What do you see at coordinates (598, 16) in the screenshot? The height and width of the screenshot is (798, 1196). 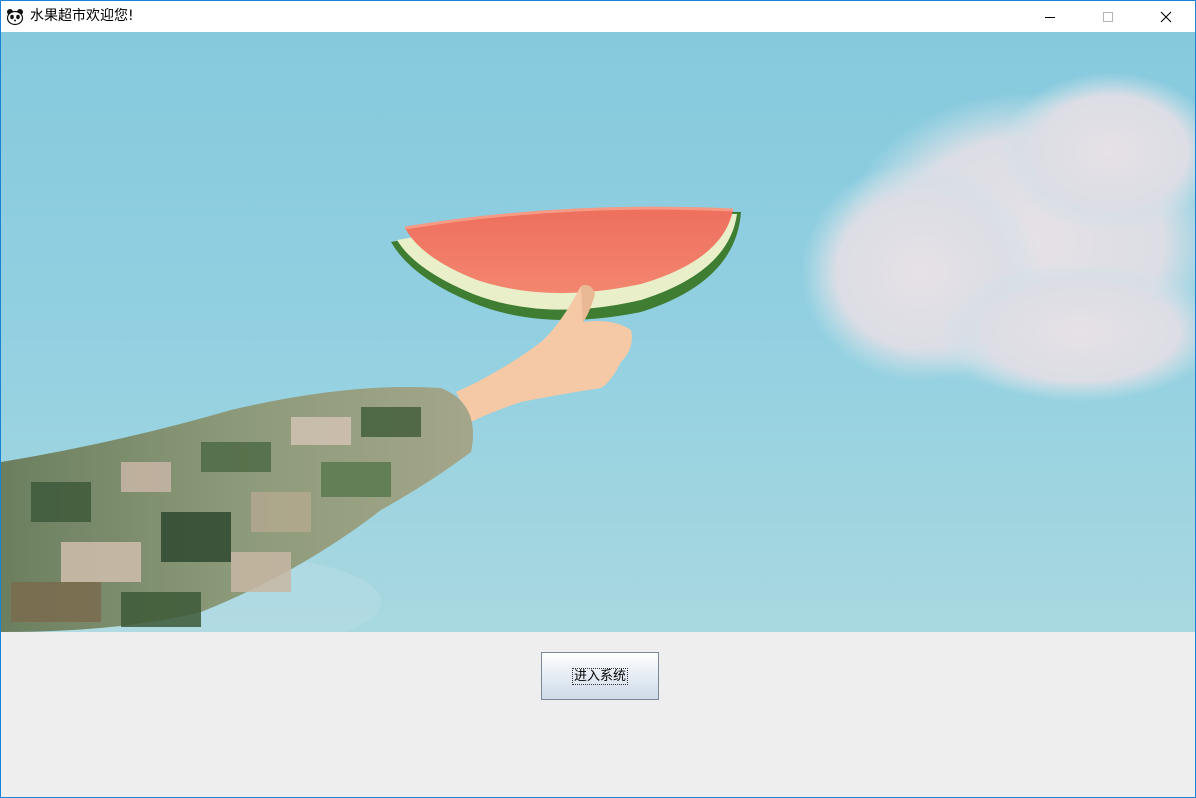 I see `title-bar: 水果超市欢迎您!` at bounding box center [598, 16].